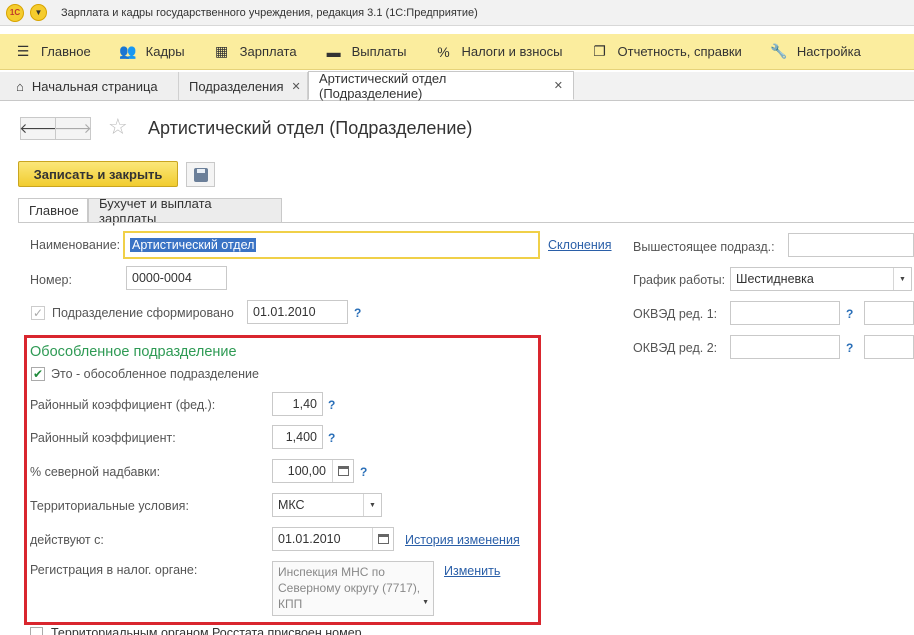  What do you see at coordinates (185, 211) in the screenshot?
I see `form-tab-accounting: Бухучет и выплата зарплаты` at bounding box center [185, 211].